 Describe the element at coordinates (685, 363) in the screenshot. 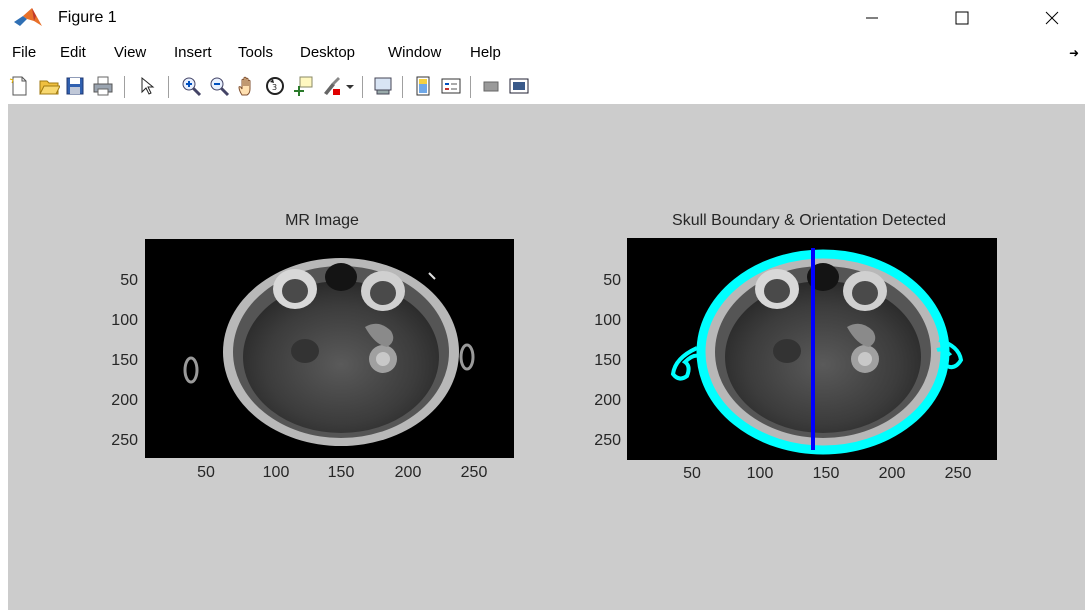

I see `left-ear-contour` at that location.